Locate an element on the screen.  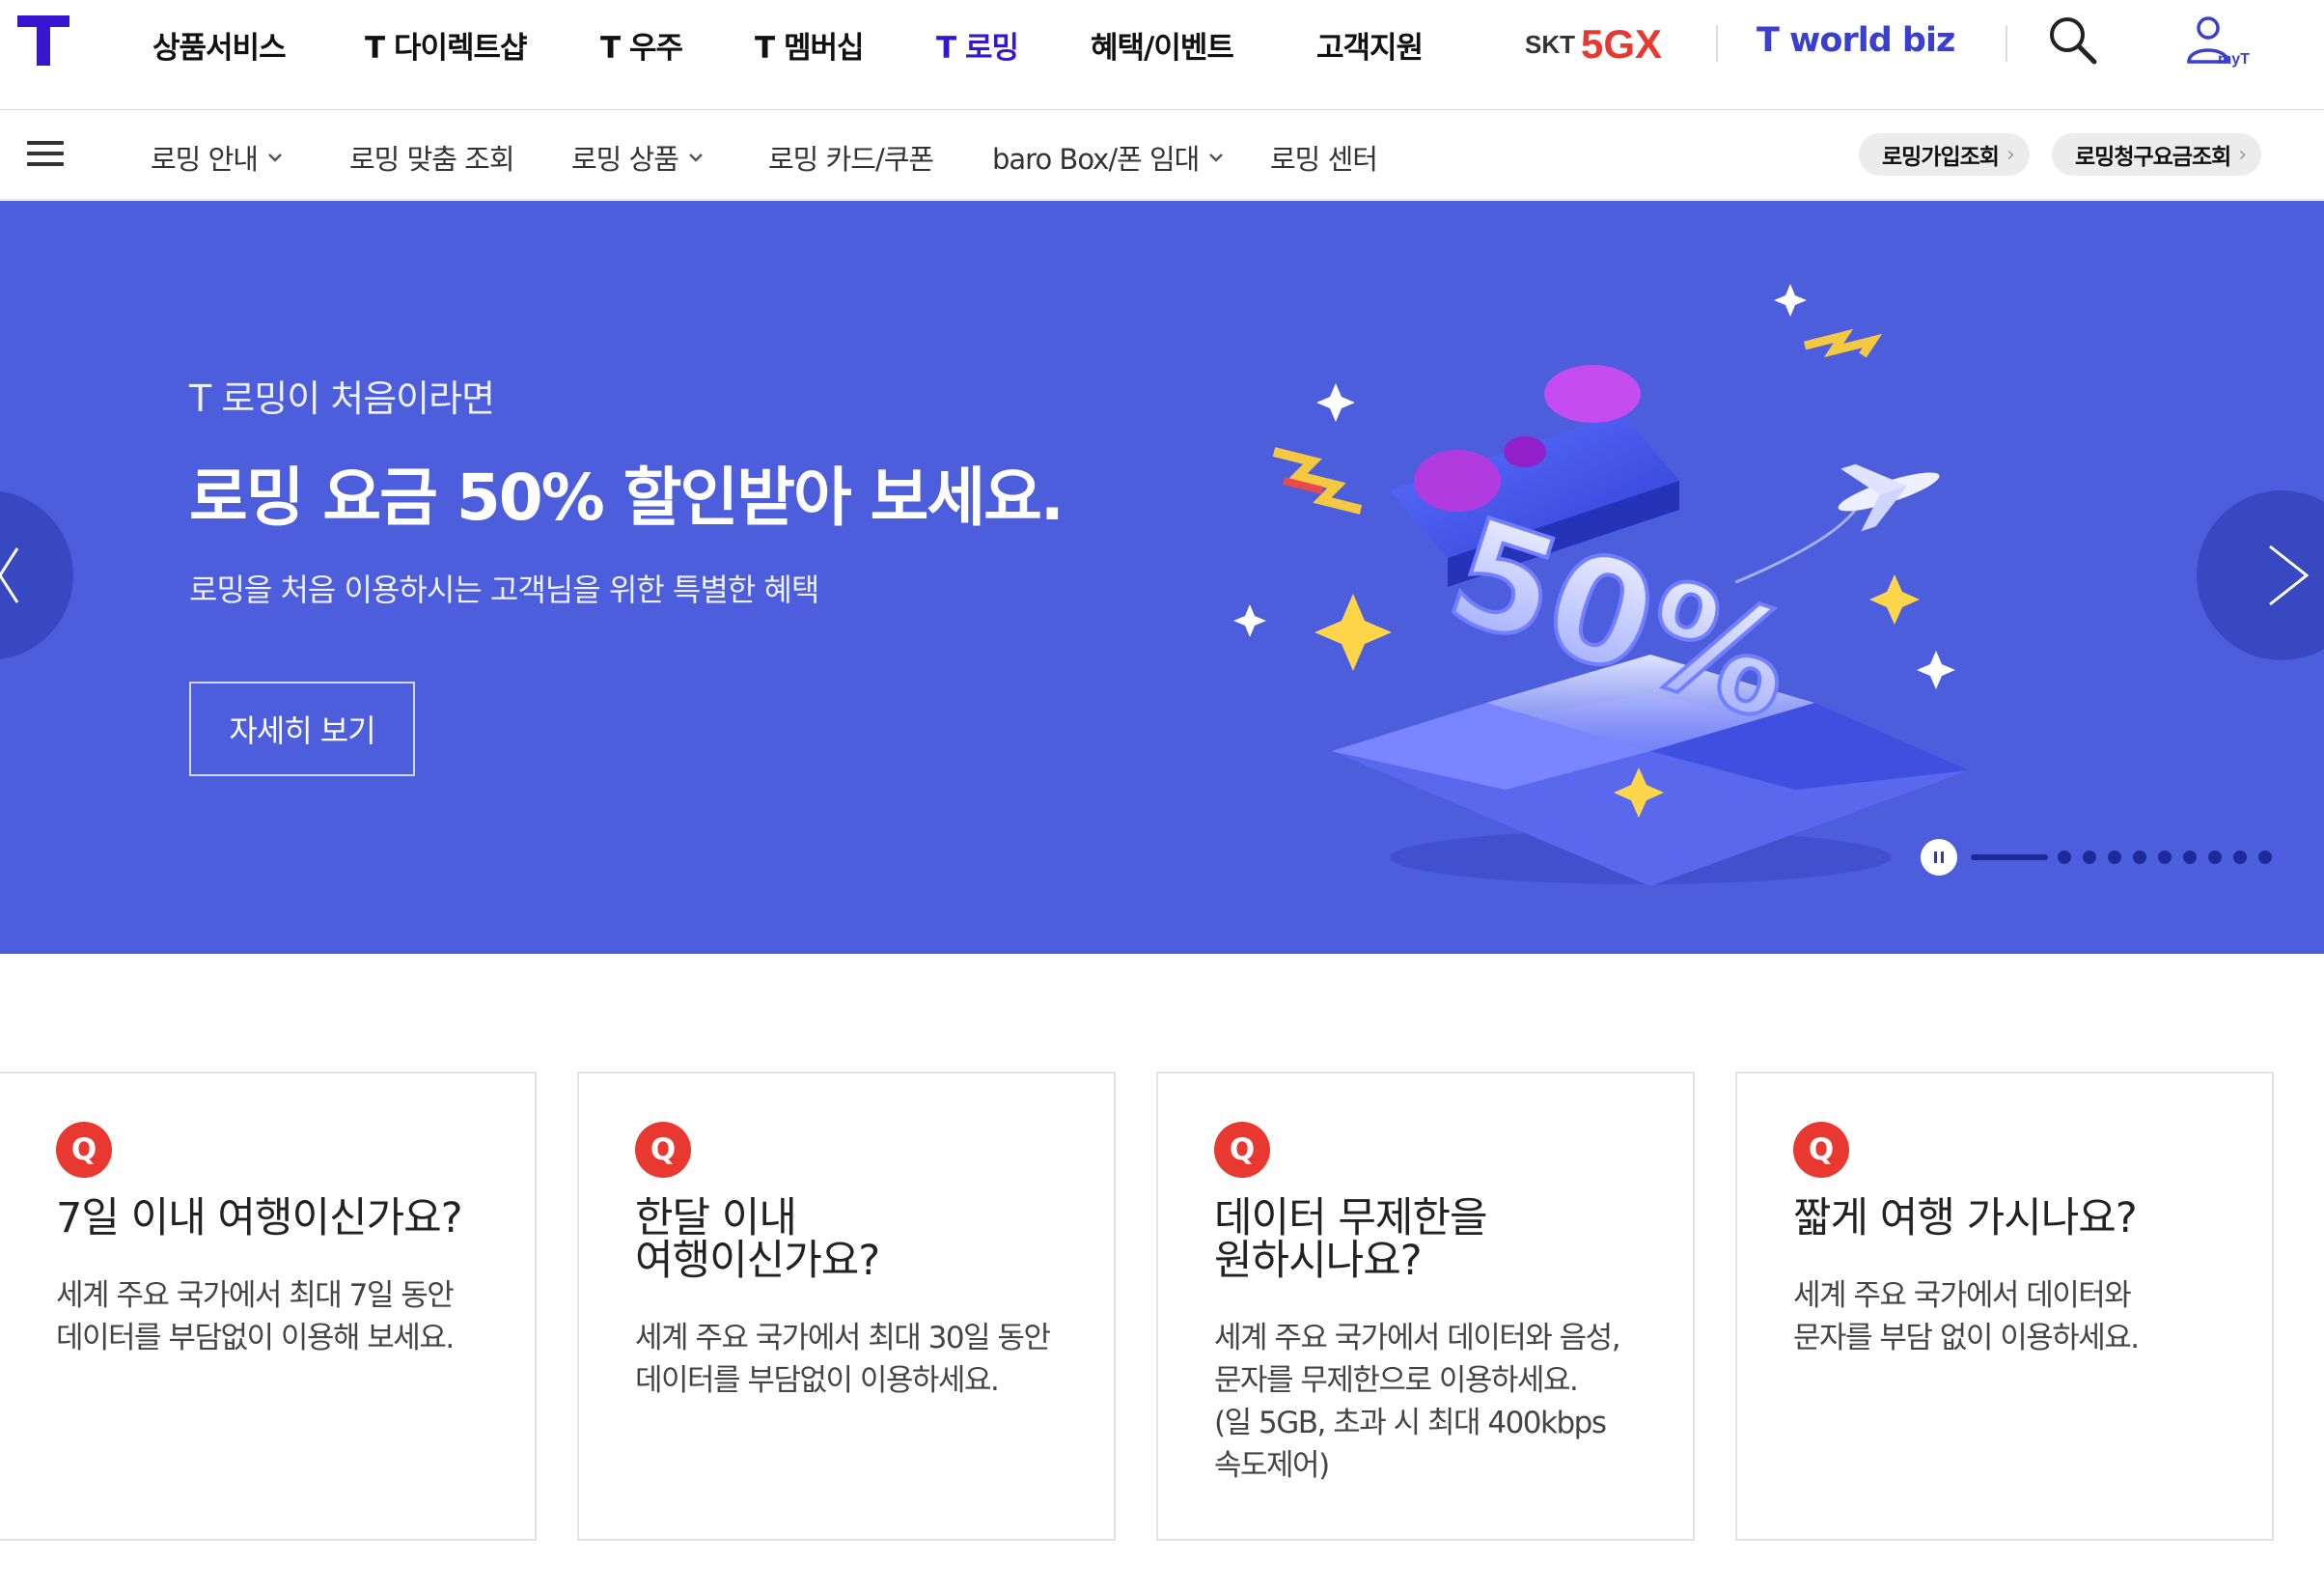
card-title-line: 한달 이내 is located at coordinates (716, 1218).